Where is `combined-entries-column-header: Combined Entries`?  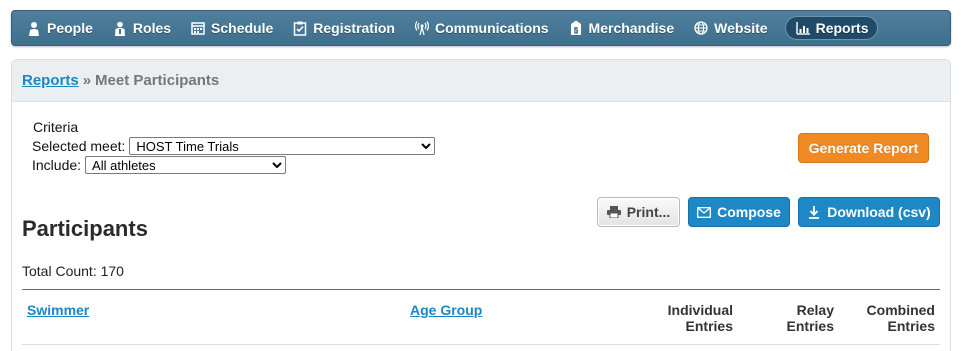
combined-entries-column-header: Combined Entries is located at coordinates (884, 318).